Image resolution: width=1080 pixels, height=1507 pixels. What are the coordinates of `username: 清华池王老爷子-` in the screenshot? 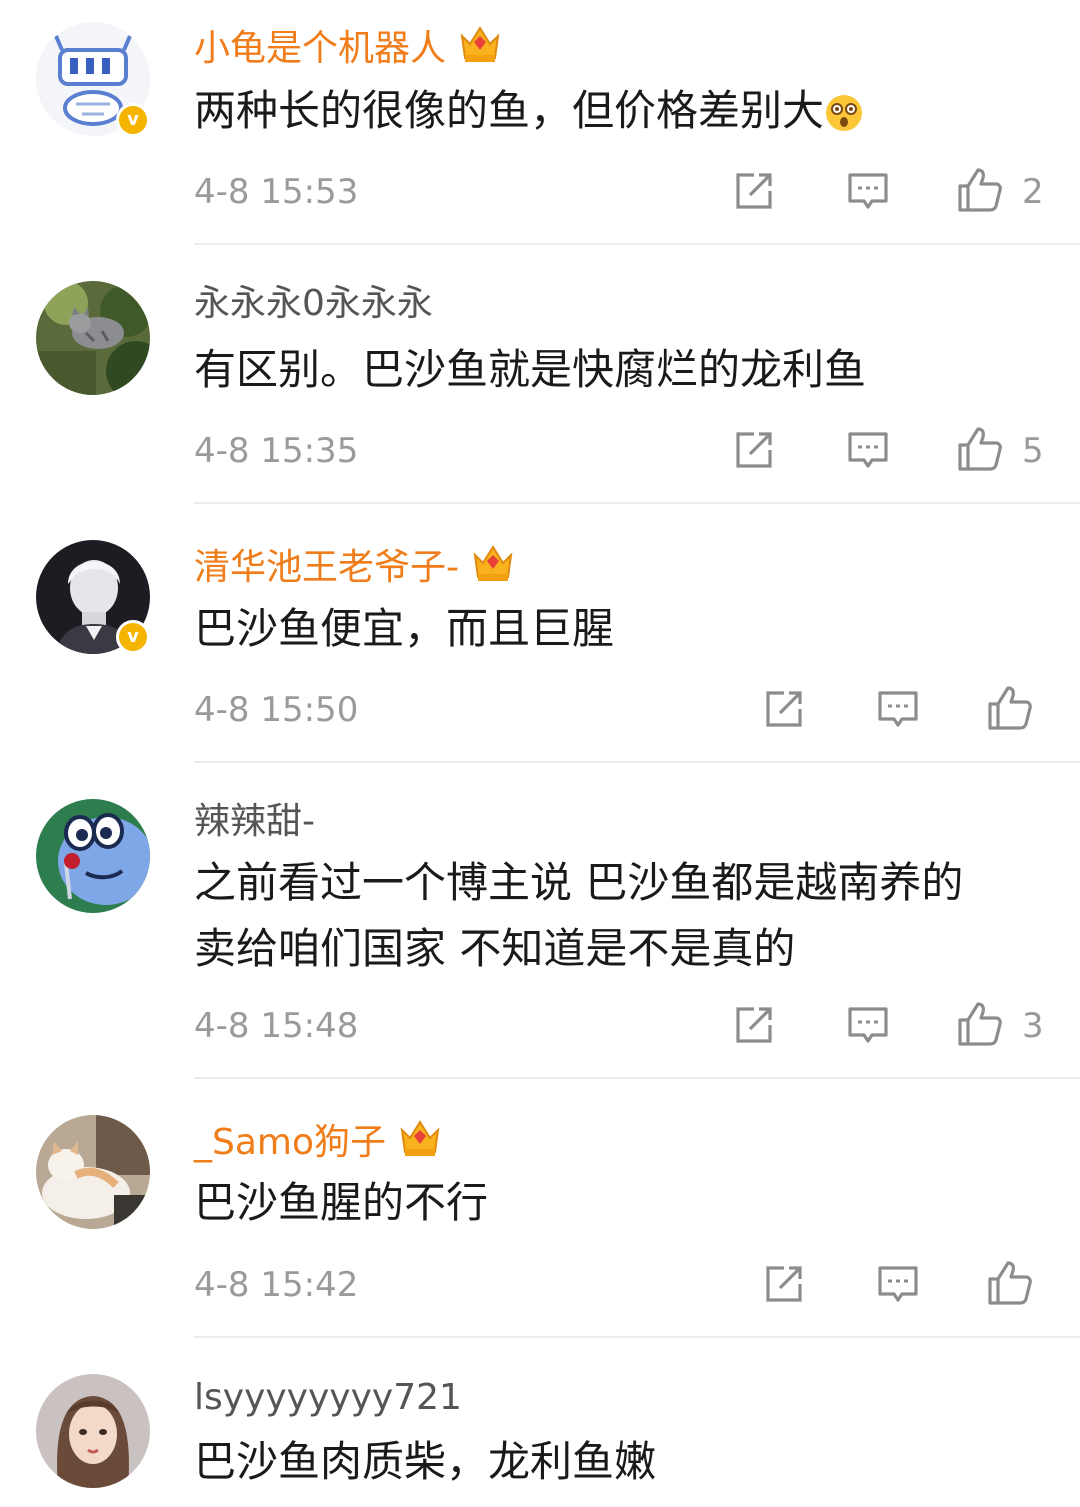 It's located at (354, 565).